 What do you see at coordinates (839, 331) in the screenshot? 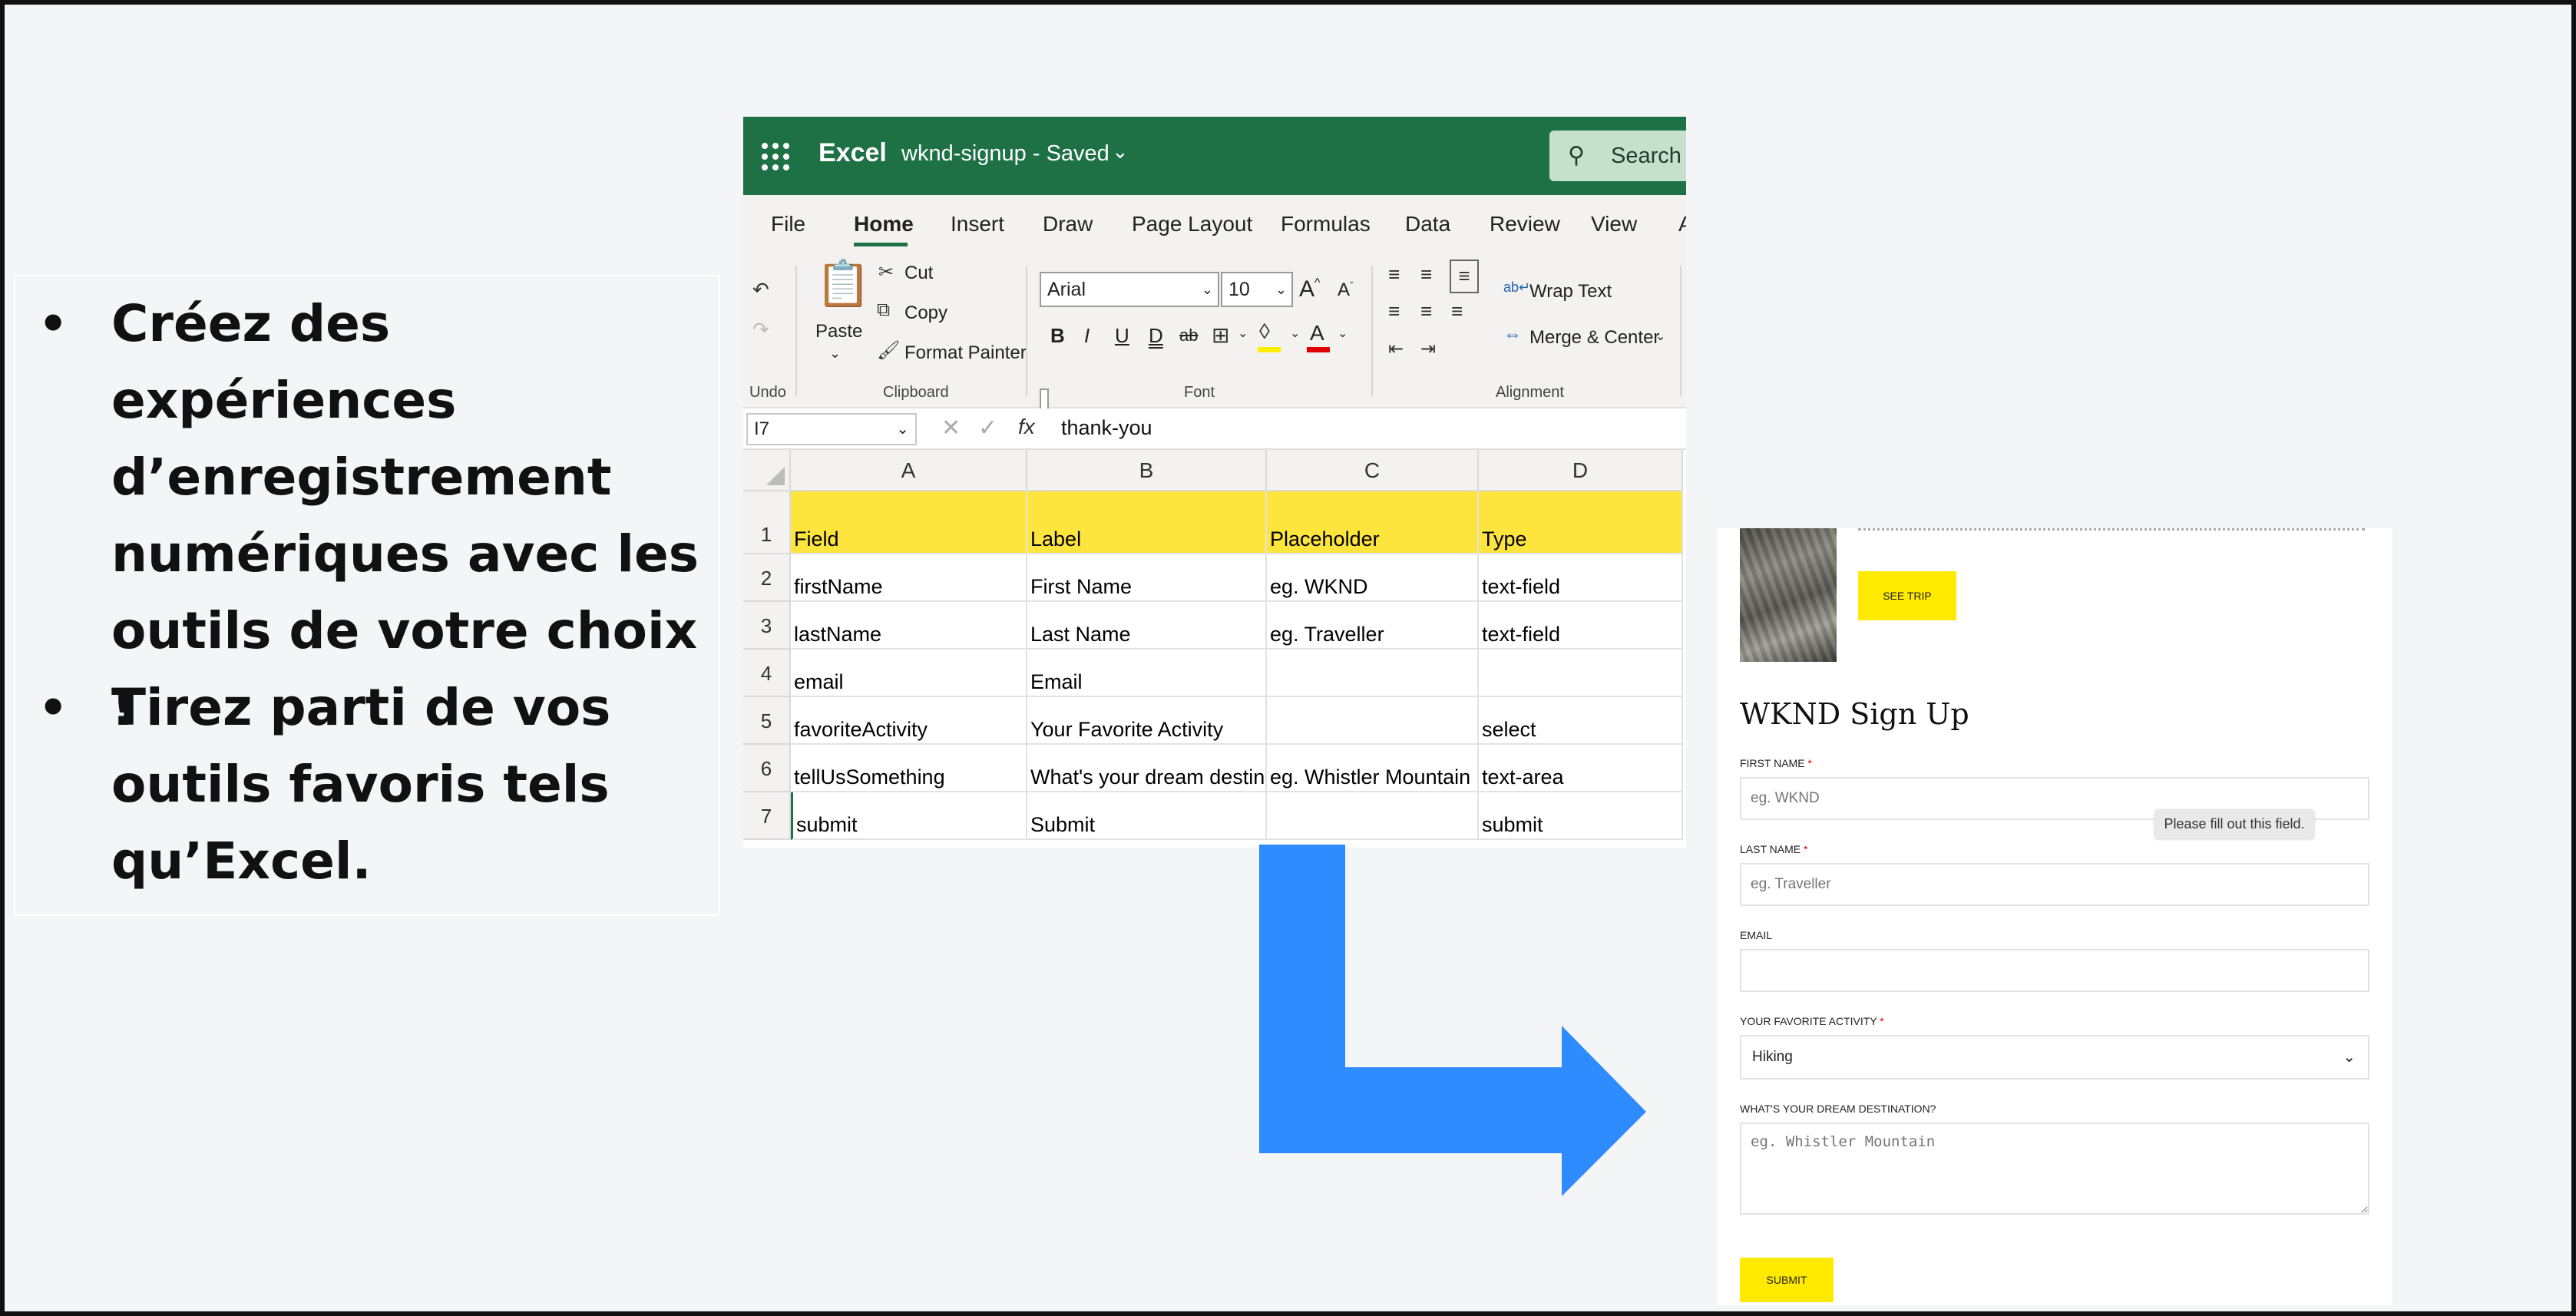
I see `paste-button: Paste` at bounding box center [839, 331].